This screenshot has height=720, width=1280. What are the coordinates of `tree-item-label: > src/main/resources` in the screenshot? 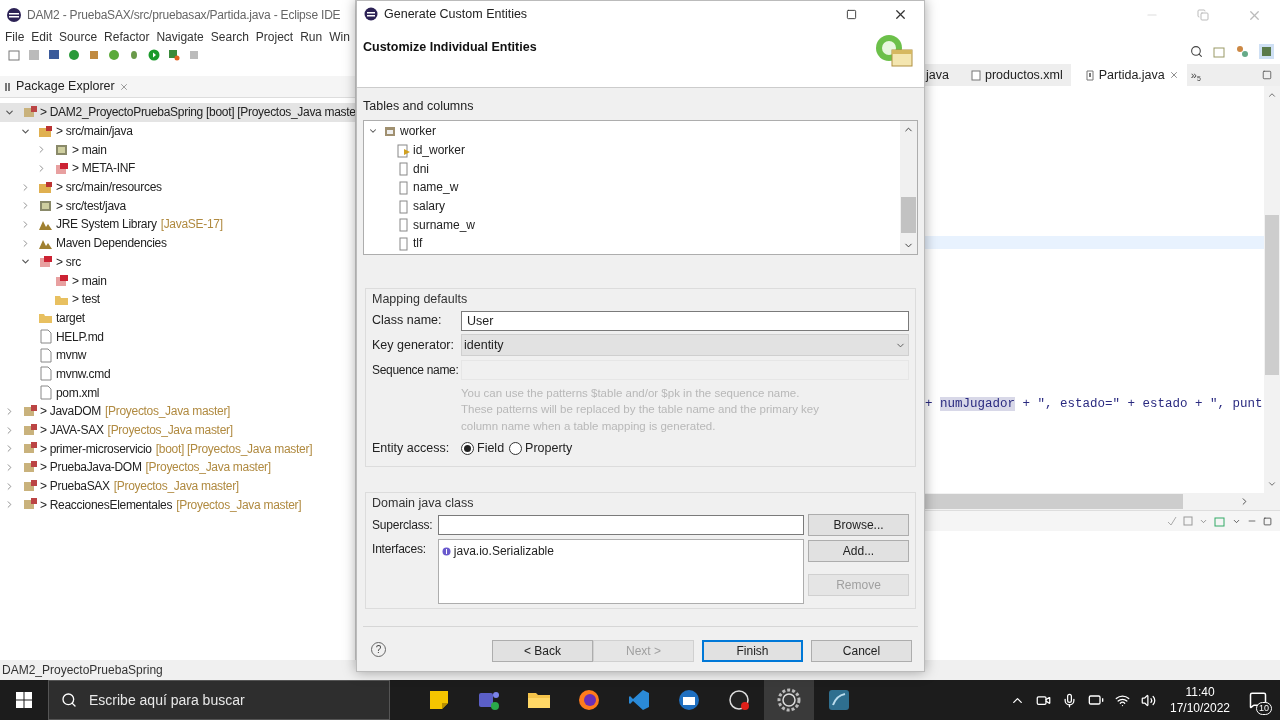 It's located at (109, 188).